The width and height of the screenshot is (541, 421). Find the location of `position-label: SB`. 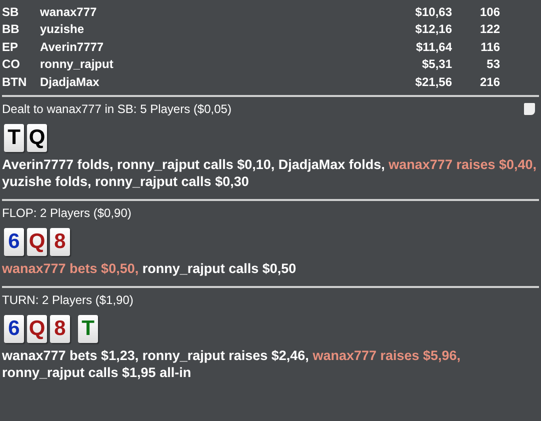

position-label: SB is located at coordinates (11, 11).